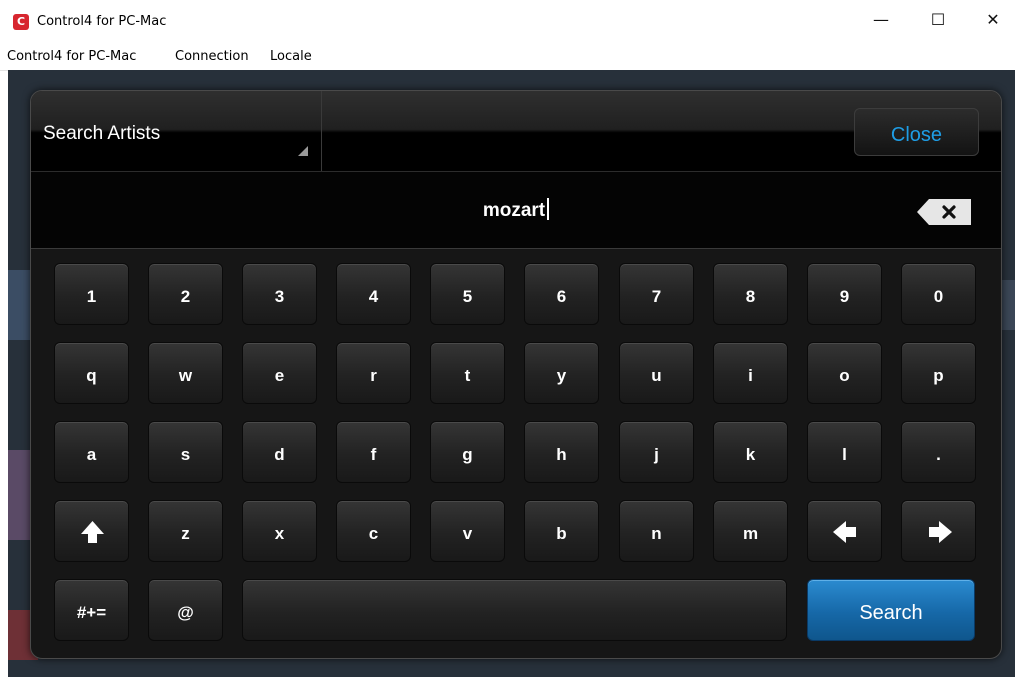 The image size is (1015, 677). I want to click on key-3: 3, so click(279, 294).